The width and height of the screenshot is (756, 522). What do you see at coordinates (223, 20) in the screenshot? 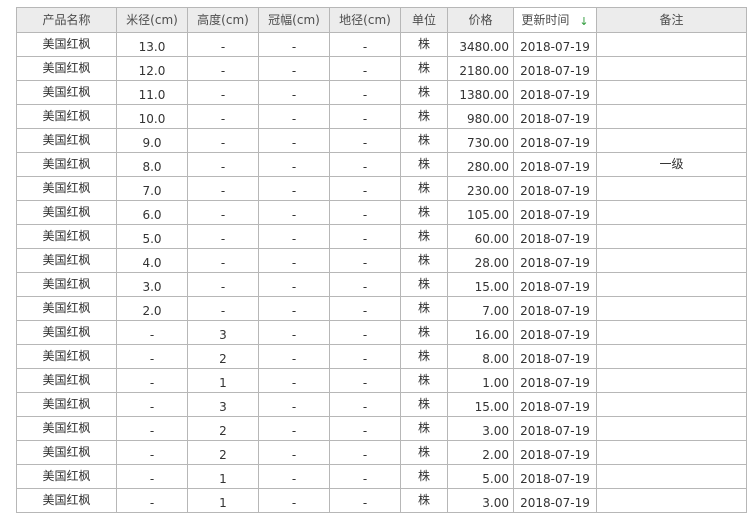
I see `header-height: 高度(cm)` at bounding box center [223, 20].